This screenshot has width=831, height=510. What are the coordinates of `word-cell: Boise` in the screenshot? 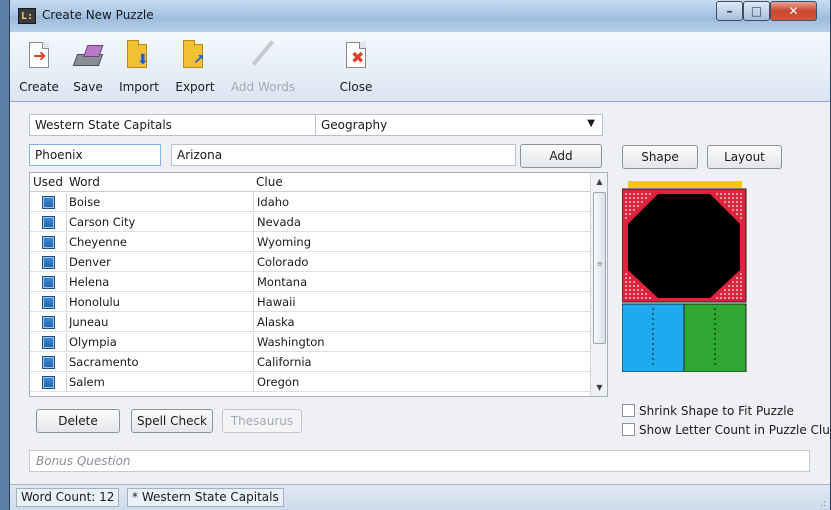 It's located at (85, 202).